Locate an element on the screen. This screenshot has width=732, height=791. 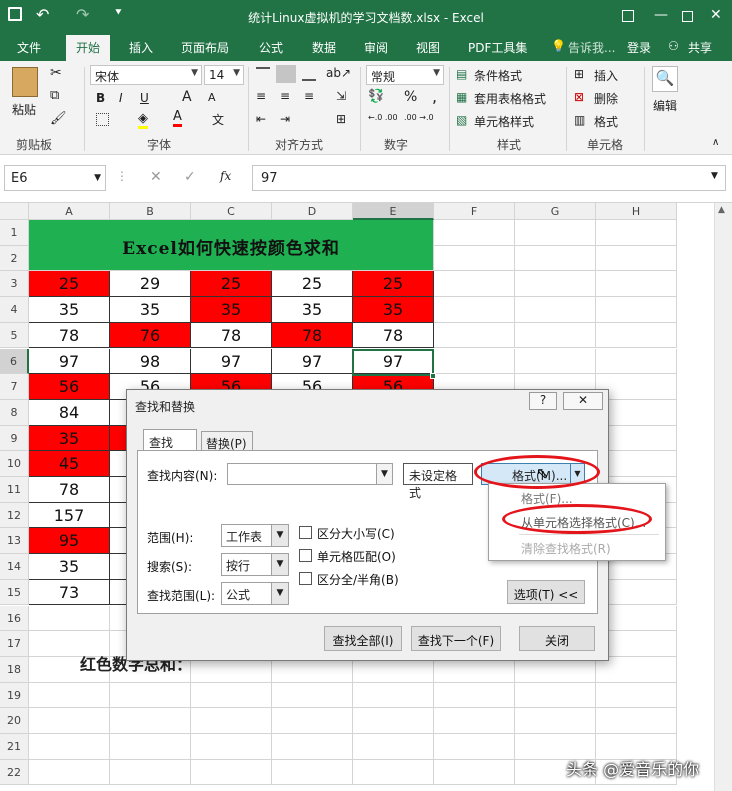
font-color-icon: A is located at coordinates (177, 118).